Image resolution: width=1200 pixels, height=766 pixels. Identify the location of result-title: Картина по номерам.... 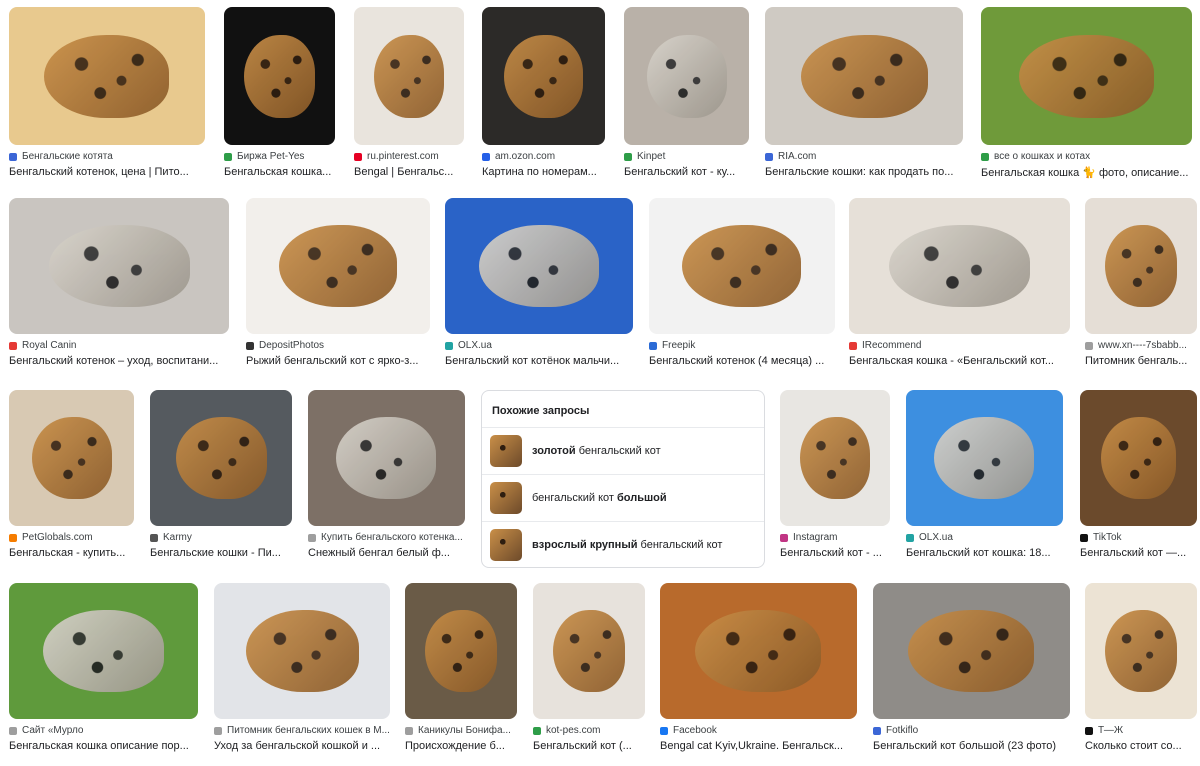
(543, 172).